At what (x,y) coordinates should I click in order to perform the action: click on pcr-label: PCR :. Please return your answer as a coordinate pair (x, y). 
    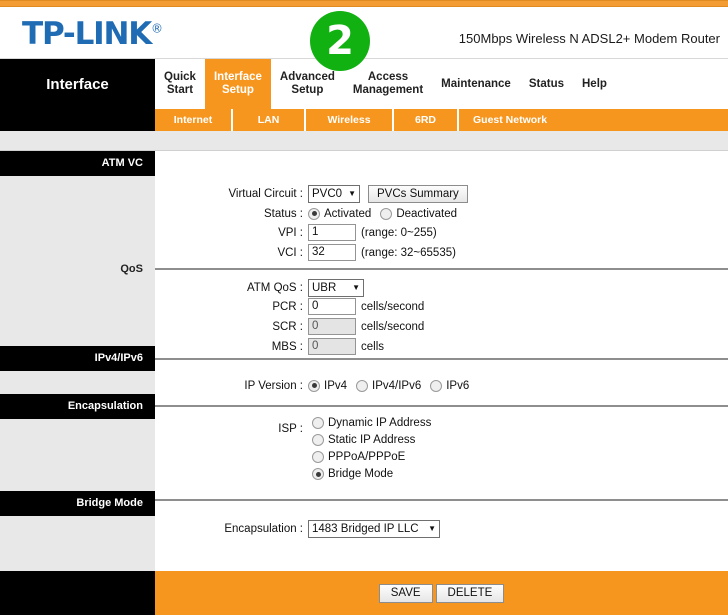
    Looking at the image, I should click on (287, 306).